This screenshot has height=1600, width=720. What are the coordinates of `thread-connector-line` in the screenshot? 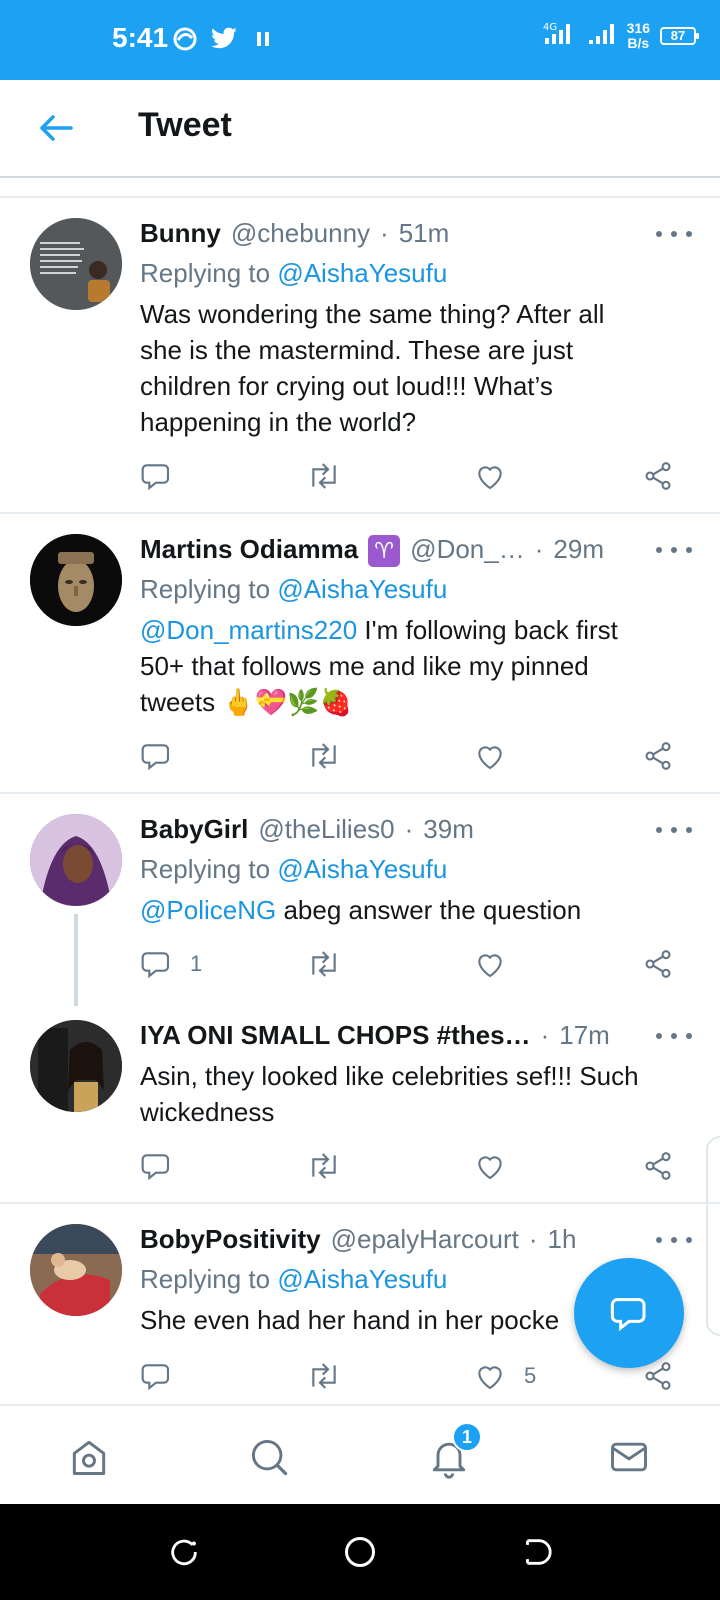 It's located at (76, 960).